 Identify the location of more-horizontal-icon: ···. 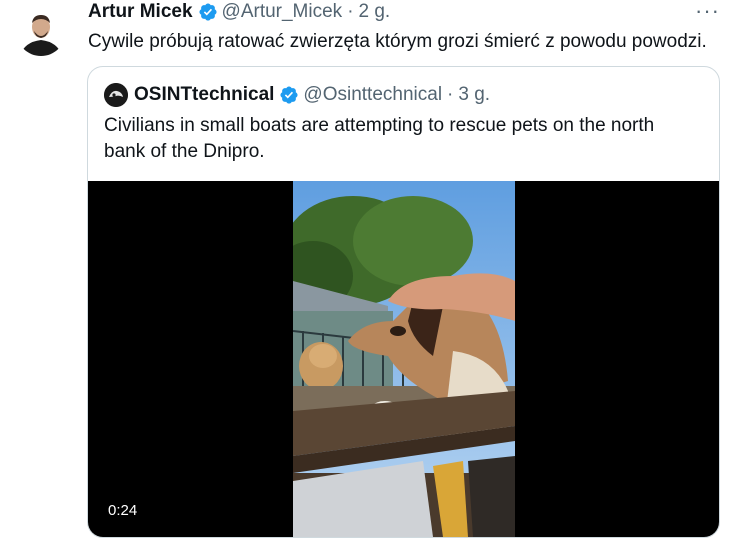
(707, 11).